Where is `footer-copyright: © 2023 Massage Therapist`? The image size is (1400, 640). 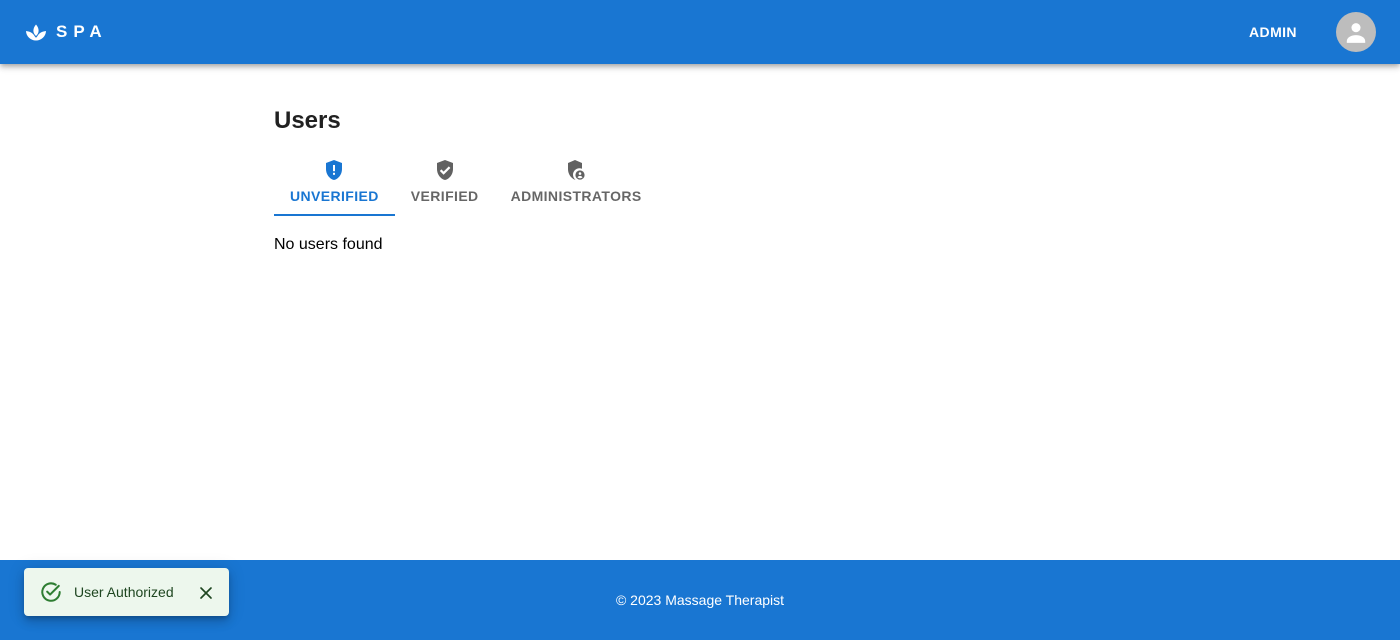
footer-copyright: © 2023 Massage Therapist is located at coordinates (700, 600).